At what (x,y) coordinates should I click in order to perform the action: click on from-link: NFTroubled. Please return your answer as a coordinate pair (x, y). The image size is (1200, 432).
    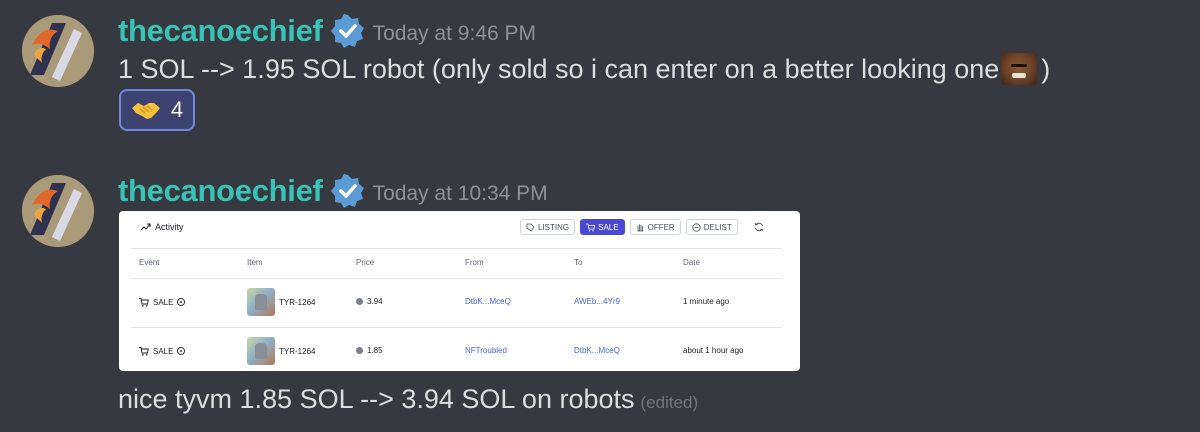
    Looking at the image, I should click on (486, 350).